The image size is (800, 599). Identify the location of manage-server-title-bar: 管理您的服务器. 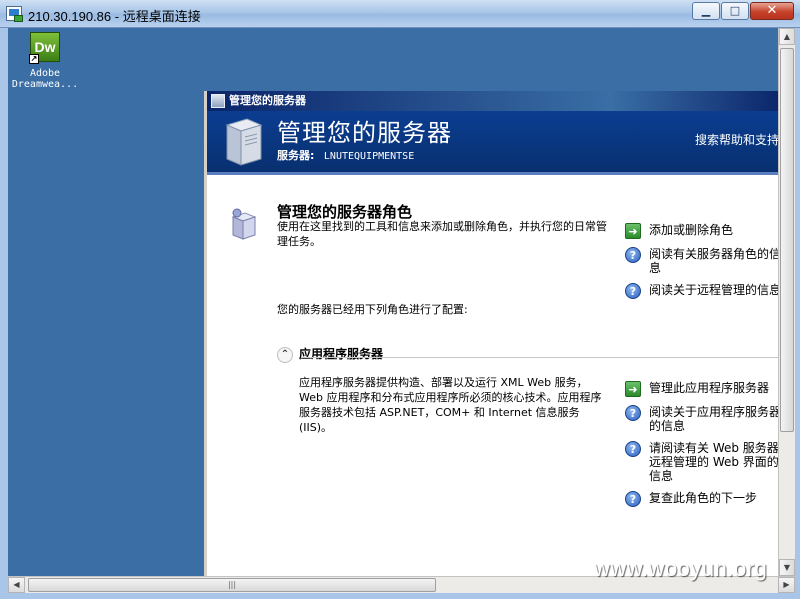
(492, 101).